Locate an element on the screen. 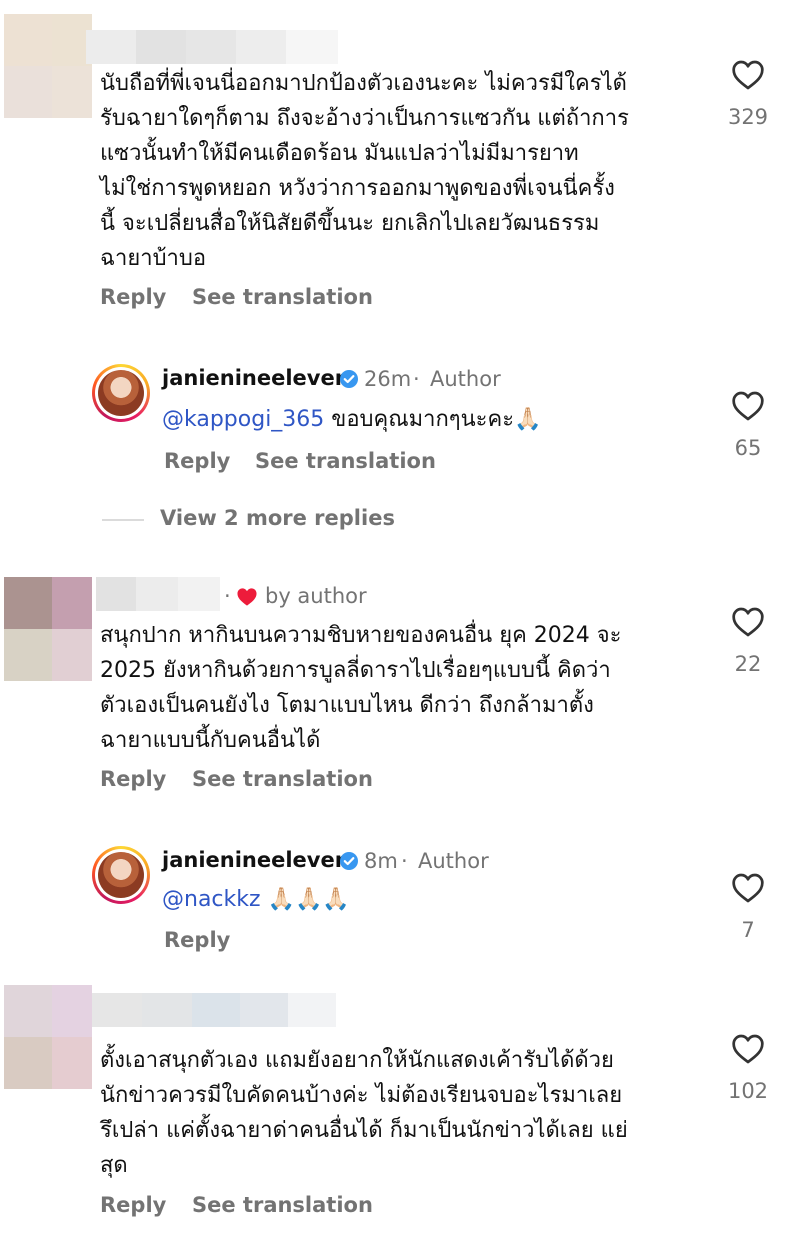  view-more-replies-button: View 2 more replies is located at coordinates (277, 518).